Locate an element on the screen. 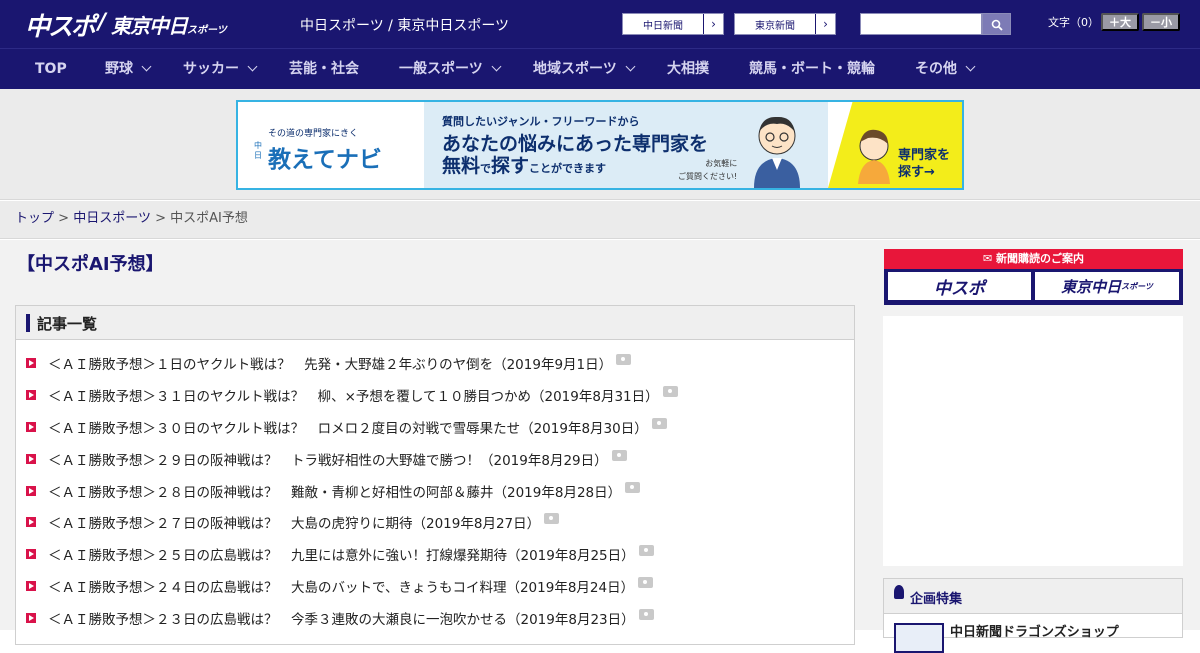  ad-line-3: 無料で探すことができます is located at coordinates (524, 164).